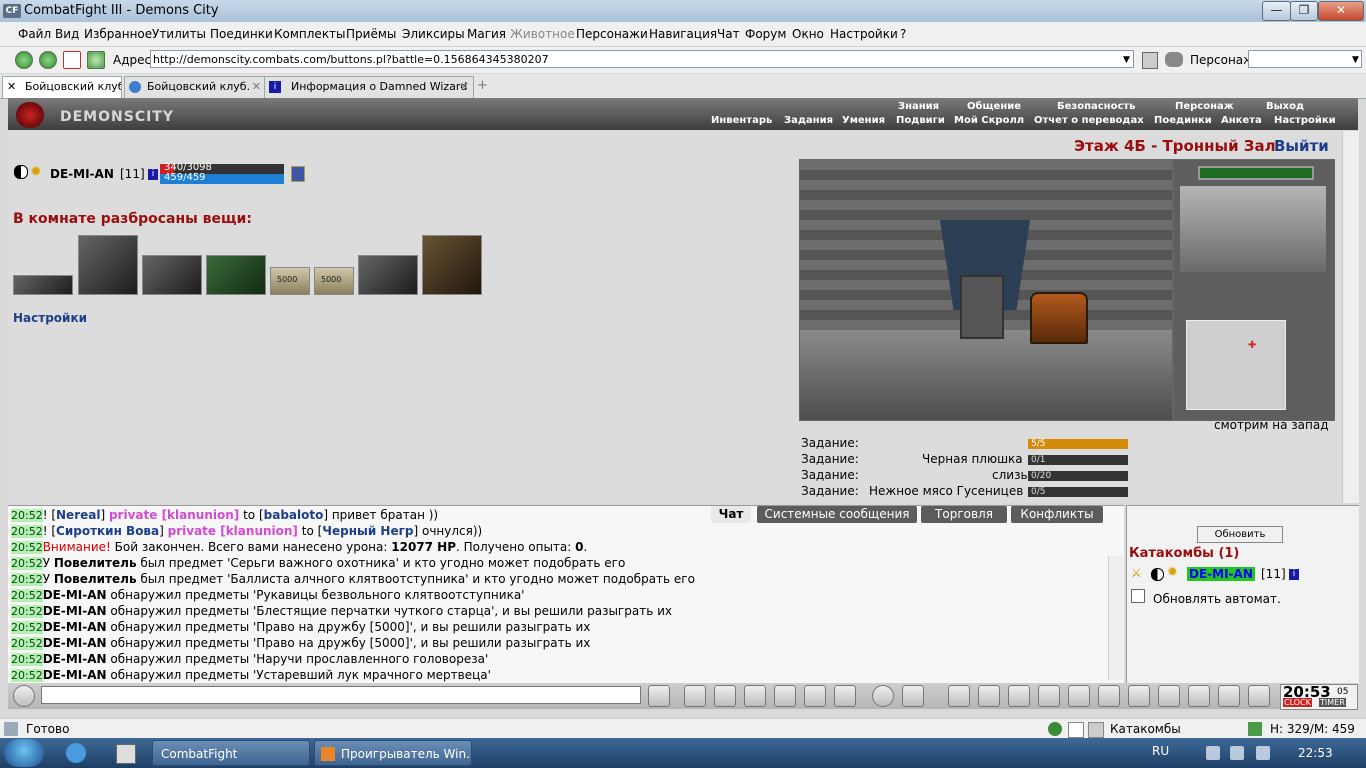  What do you see at coordinates (486, 34) in the screenshot?
I see `menu-magic: Магия` at bounding box center [486, 34].